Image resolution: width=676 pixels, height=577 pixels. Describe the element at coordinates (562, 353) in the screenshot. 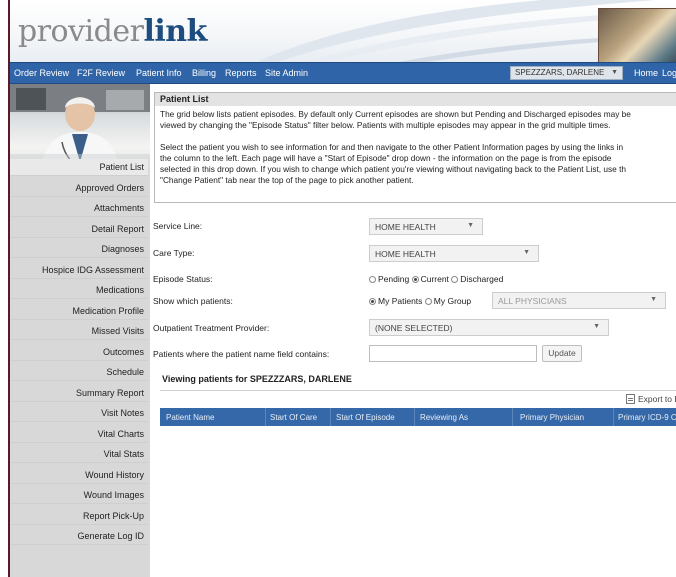

I see `update-button: Update` at that location.